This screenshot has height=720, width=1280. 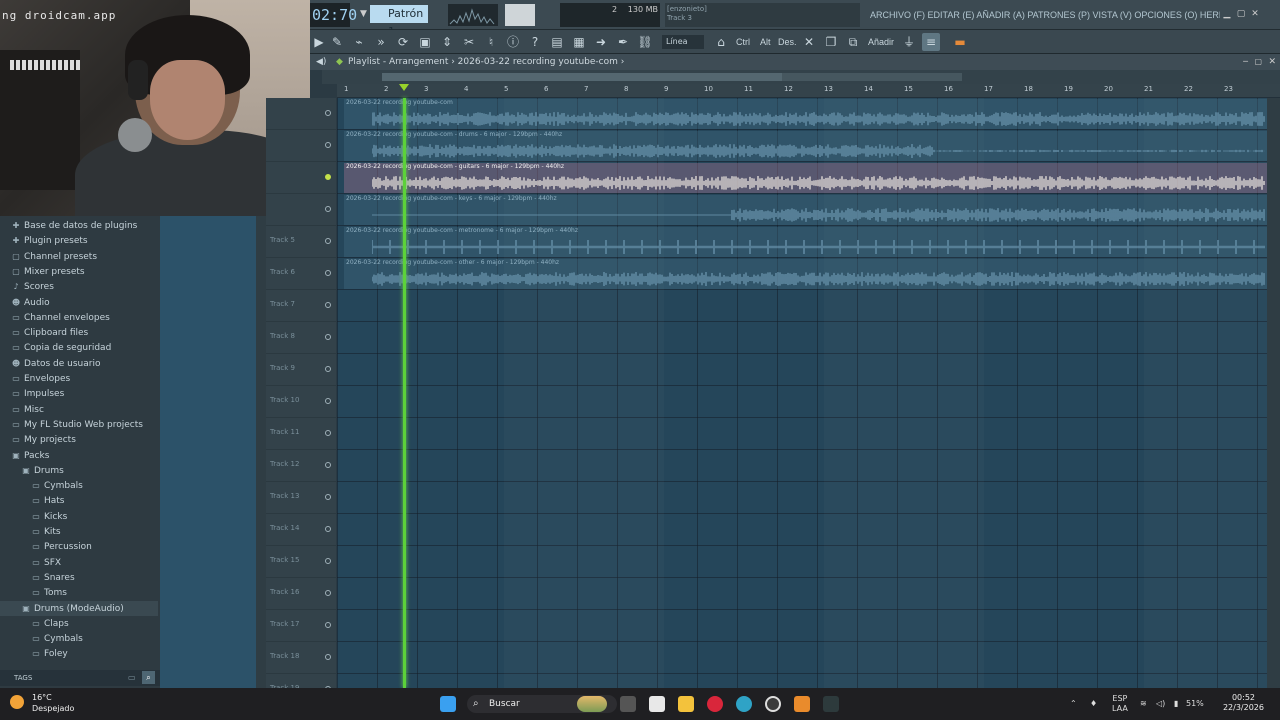 What do you see at coordinates (333, 15) in the screenshot?
I see `song-position-display: 02:70` at bounding box center [333, 15].